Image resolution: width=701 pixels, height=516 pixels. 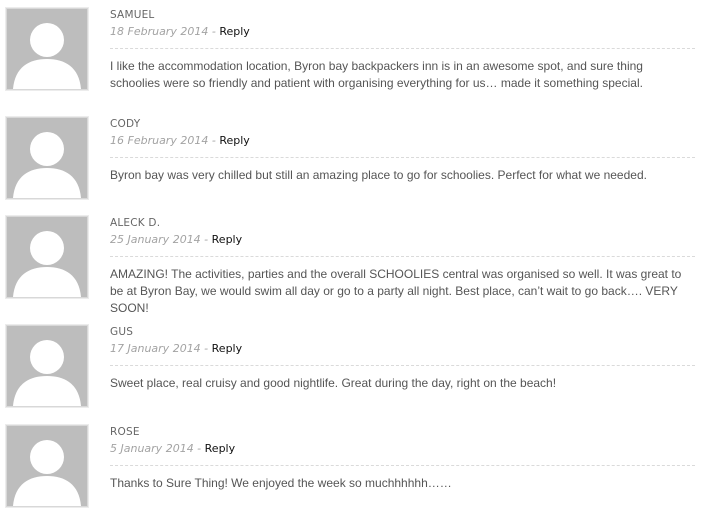 What do you see at coordinates (155, 348) in the screenshot?
I see `comment-date: 17 January 2014` at bounding box center [155, 348].